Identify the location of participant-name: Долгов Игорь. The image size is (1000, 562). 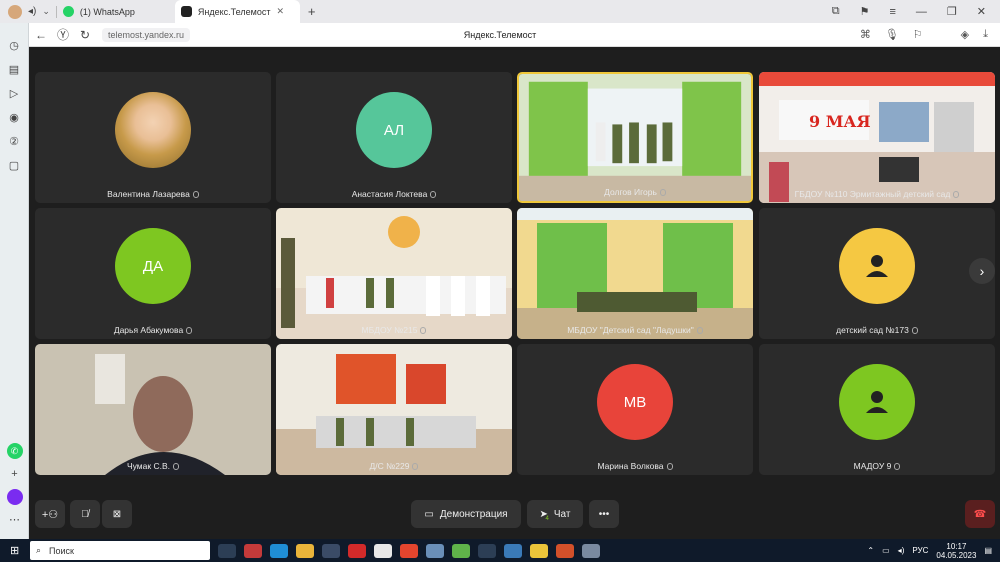
(630, 192).